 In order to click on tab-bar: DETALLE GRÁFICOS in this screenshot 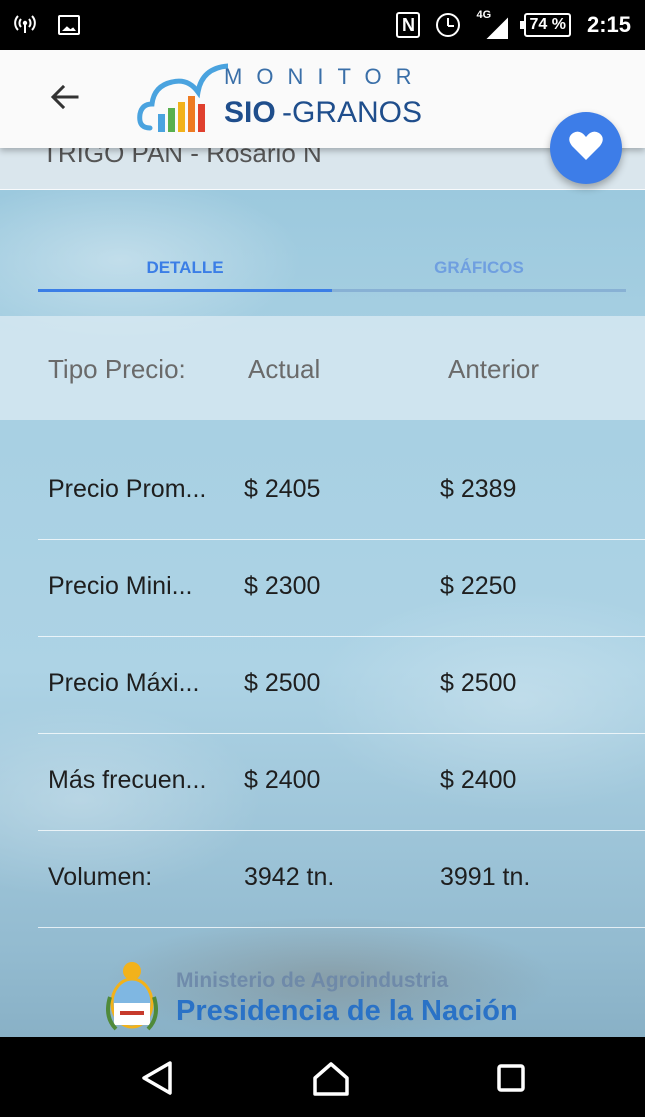, I will do `click(332, 271)`.